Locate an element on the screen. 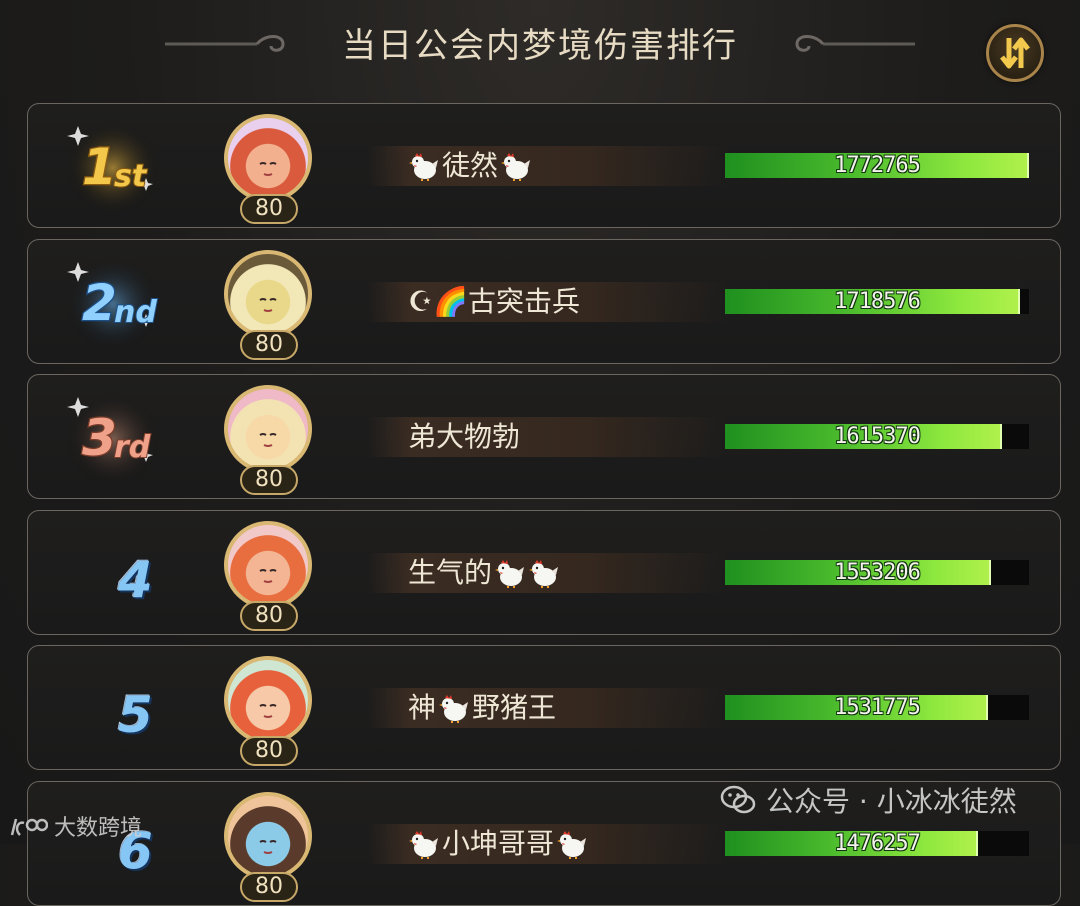 The image size is (1080, 906). rank-medal-icon: 1st is located at coordinates (113, 168).